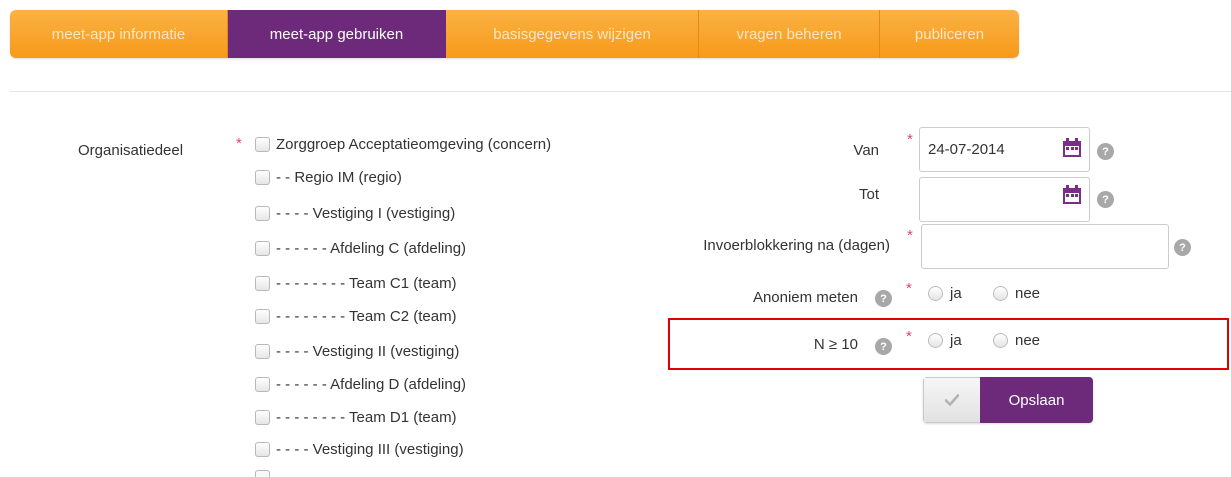 The width and height of the screenshot is (1231, 477). Describe the element at coordinates (366, 417) in the screenshot. I see `org-item-label: - - - - - - - - Team D1 (team)` at that location.